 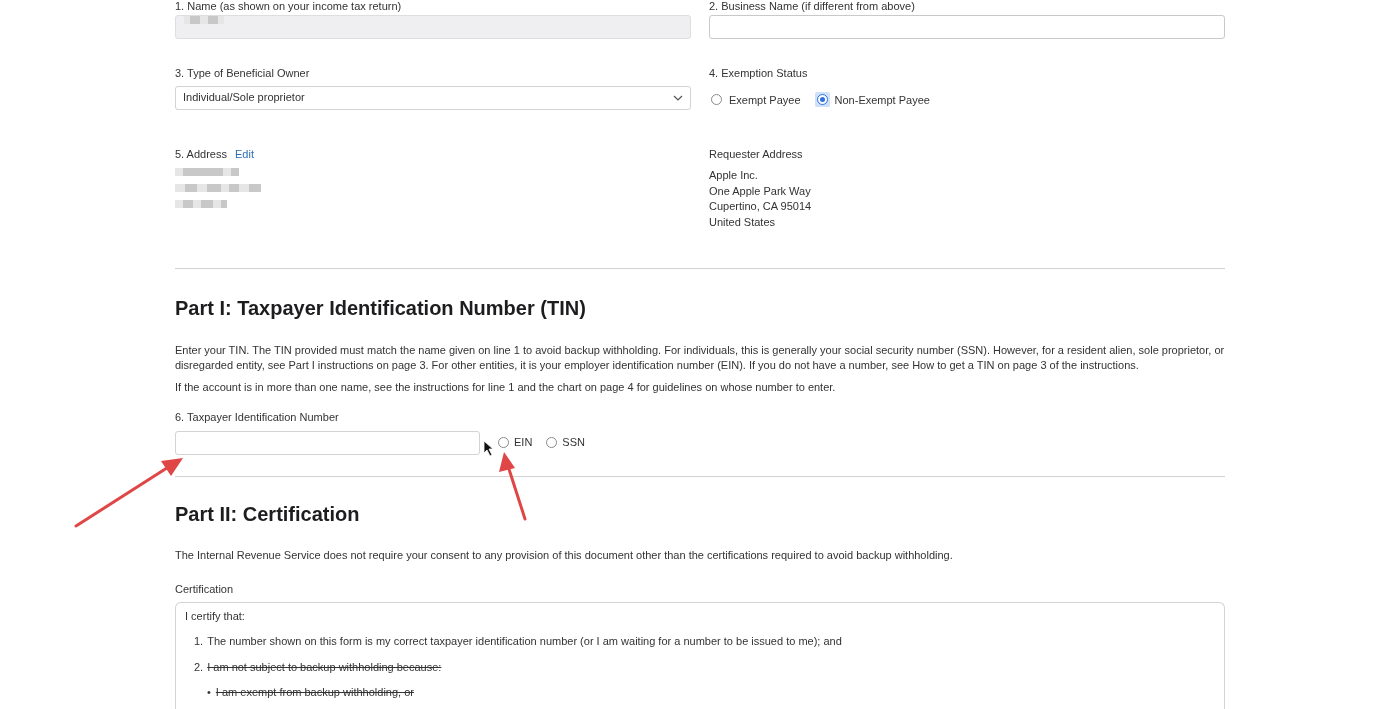 I want to click on consent-paragraph: The Internal Revenue Service does not require your consent to any provision of this document other than the certifications required to avoid backup withholding., so click(x=564, y=555).